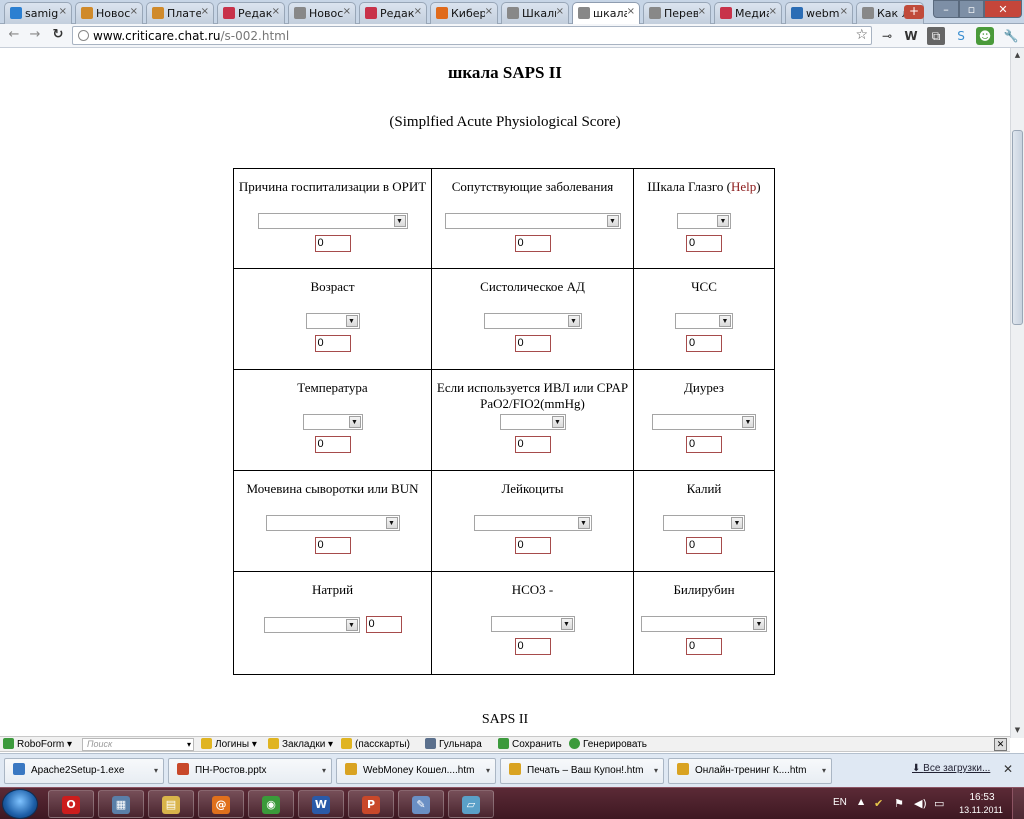 The width and height of the screenshot is (1024, 819). What do you see at coordinates (914, 12) in the screenshot?
I see `new-tab-button: +` at bounding box center [914, 12].